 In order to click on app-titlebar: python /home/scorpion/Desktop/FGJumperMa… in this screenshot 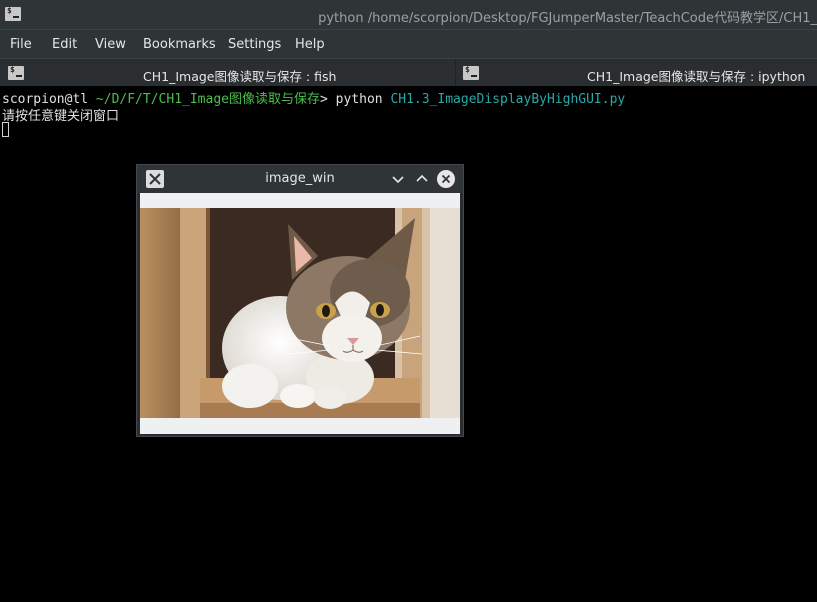, I will do `click(408, 14)`.